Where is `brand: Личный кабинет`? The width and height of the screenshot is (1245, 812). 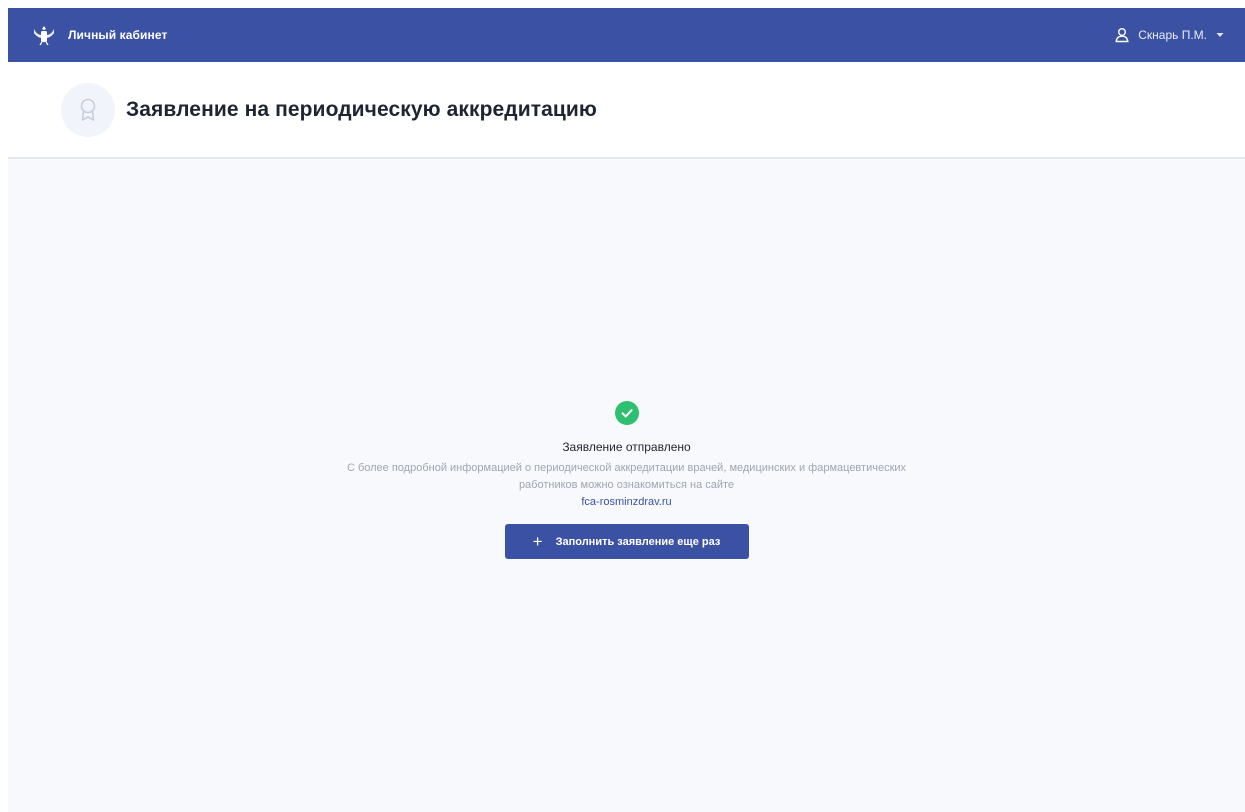 brand: Личный кабинет is located at coordinates (99, 35).